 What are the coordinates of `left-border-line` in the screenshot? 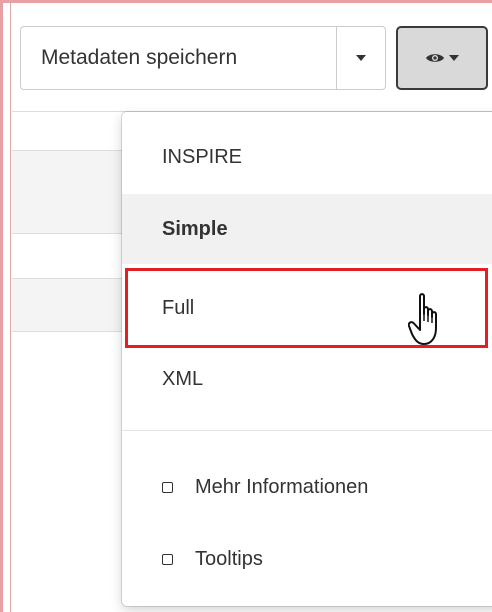 It's located at (10, 306).